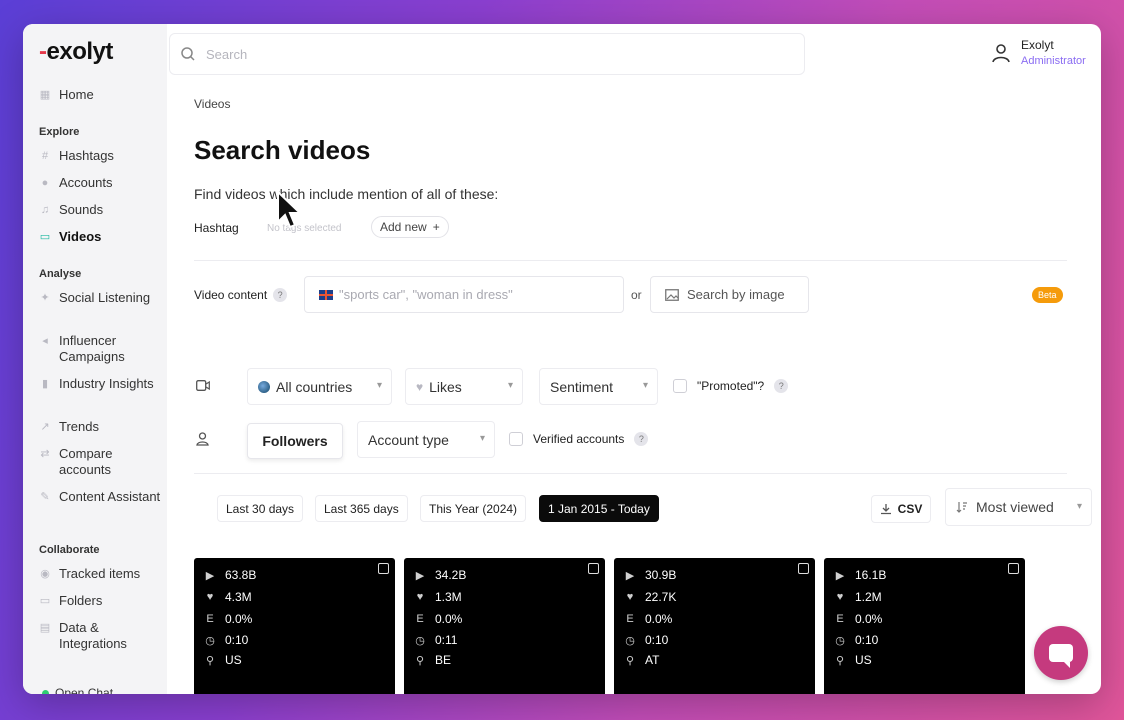  Describe the element at coordinates (101, 427) in the screenshot. I see `sidebar-item-trends: ↗ Trends` at that location.